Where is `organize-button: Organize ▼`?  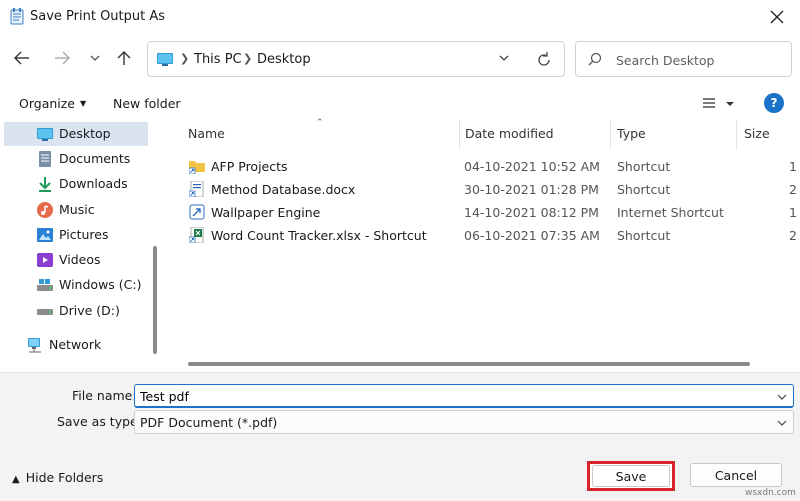
organize-button: Organize ▼ is located at coordinates (52, 103).